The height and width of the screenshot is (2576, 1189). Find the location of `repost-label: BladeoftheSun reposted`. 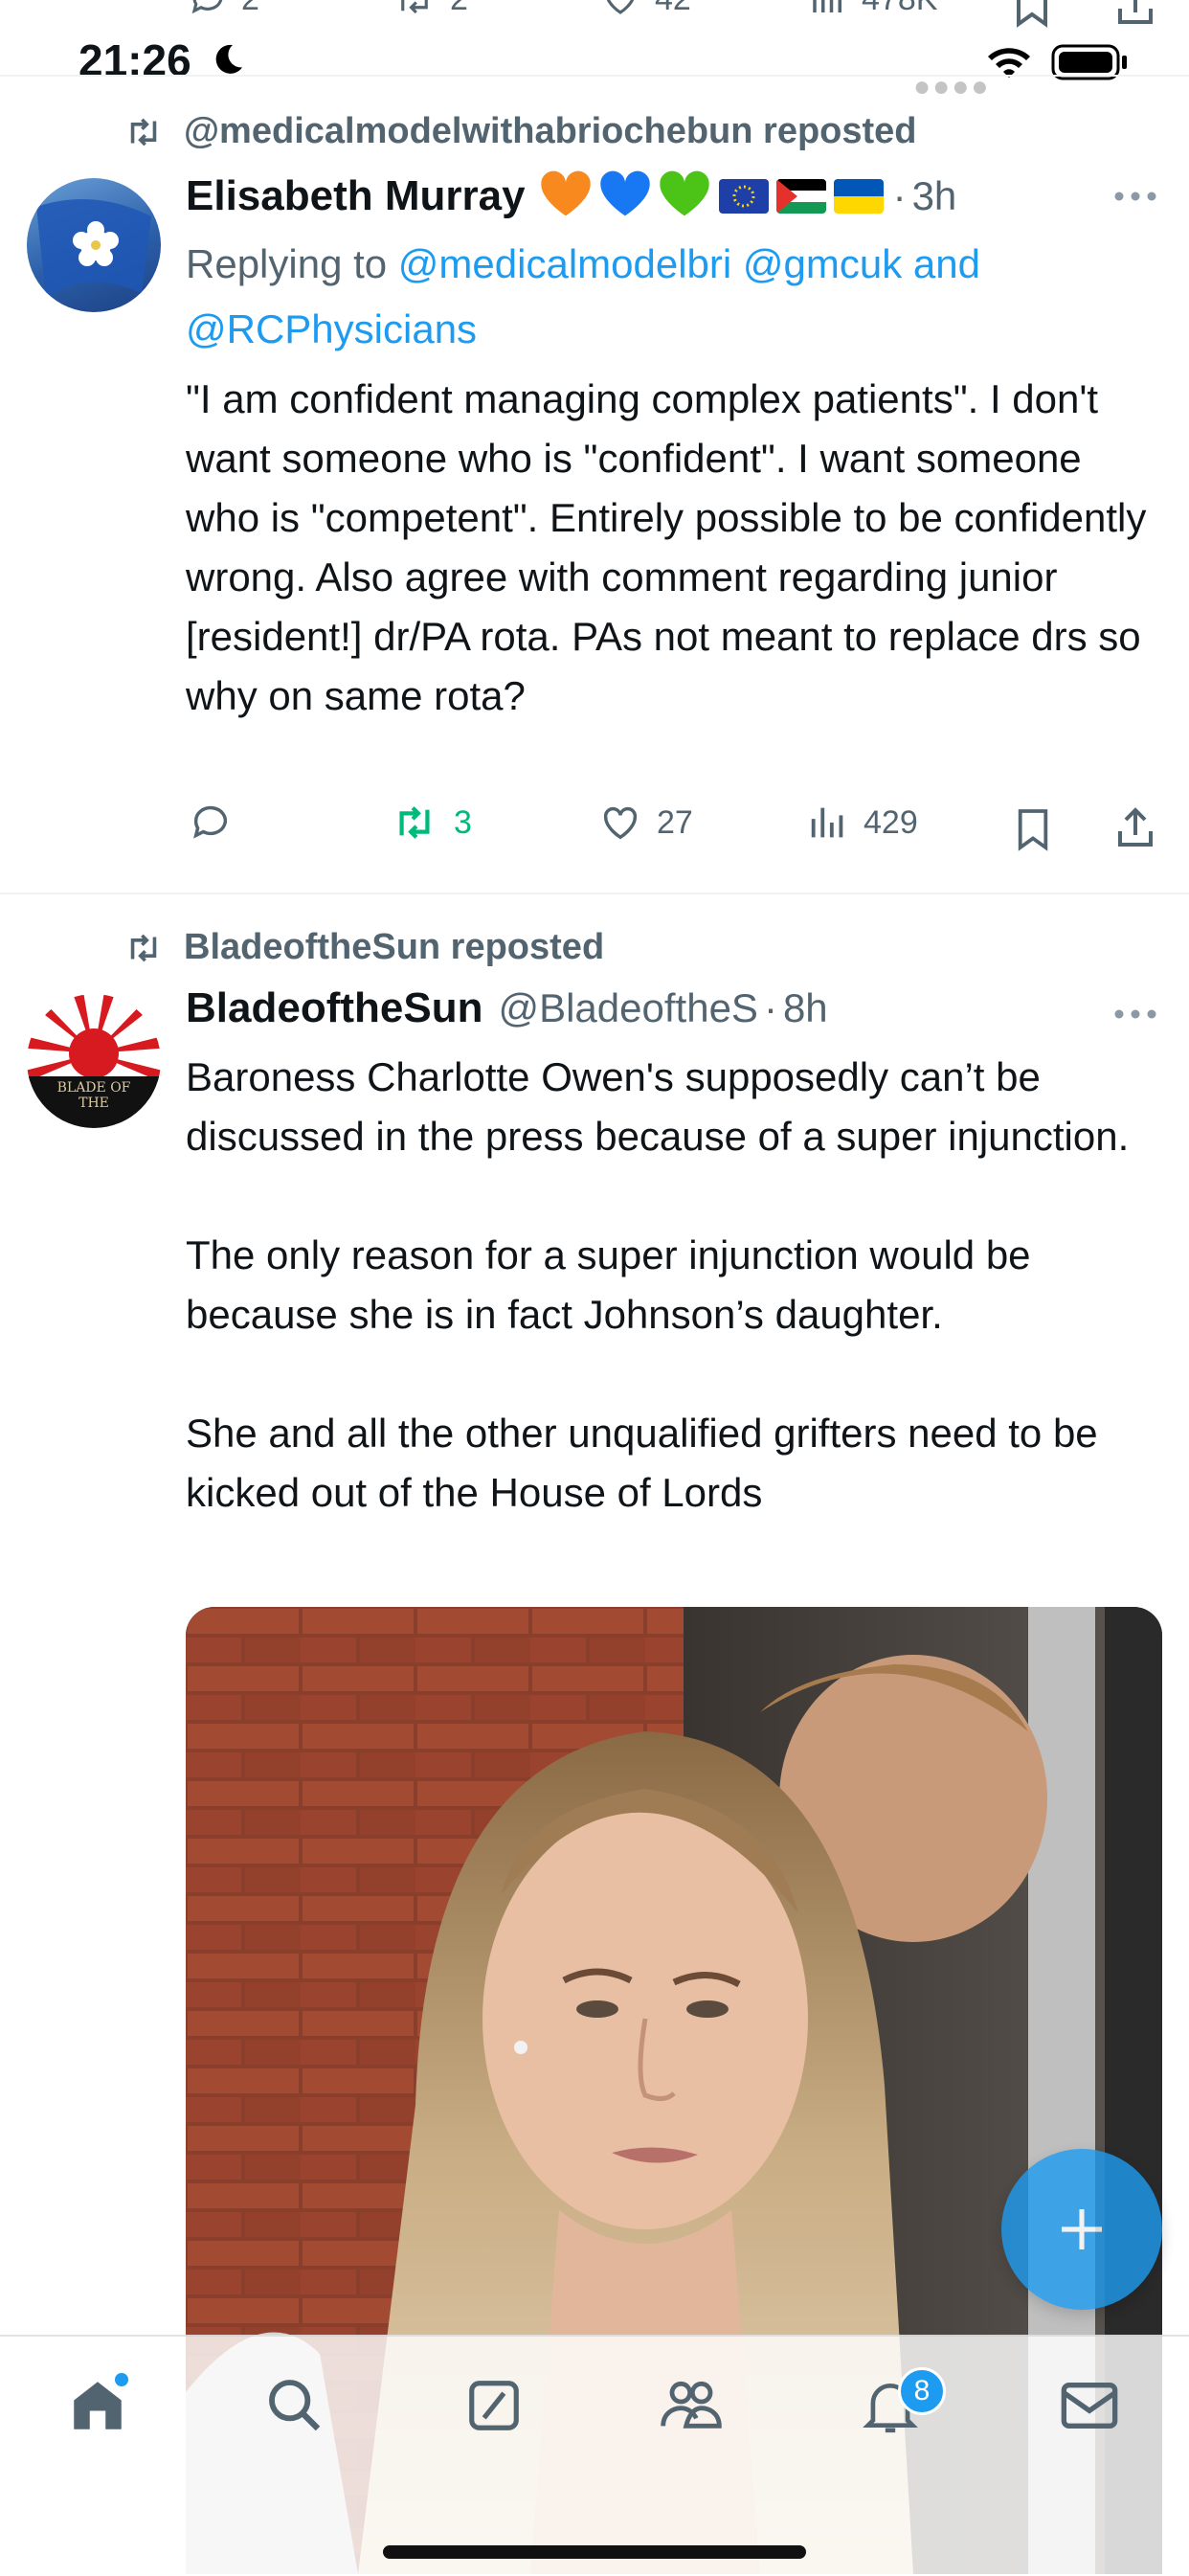

repost-label: BladeoftheSun reposted is located at coordinates (394, 947).